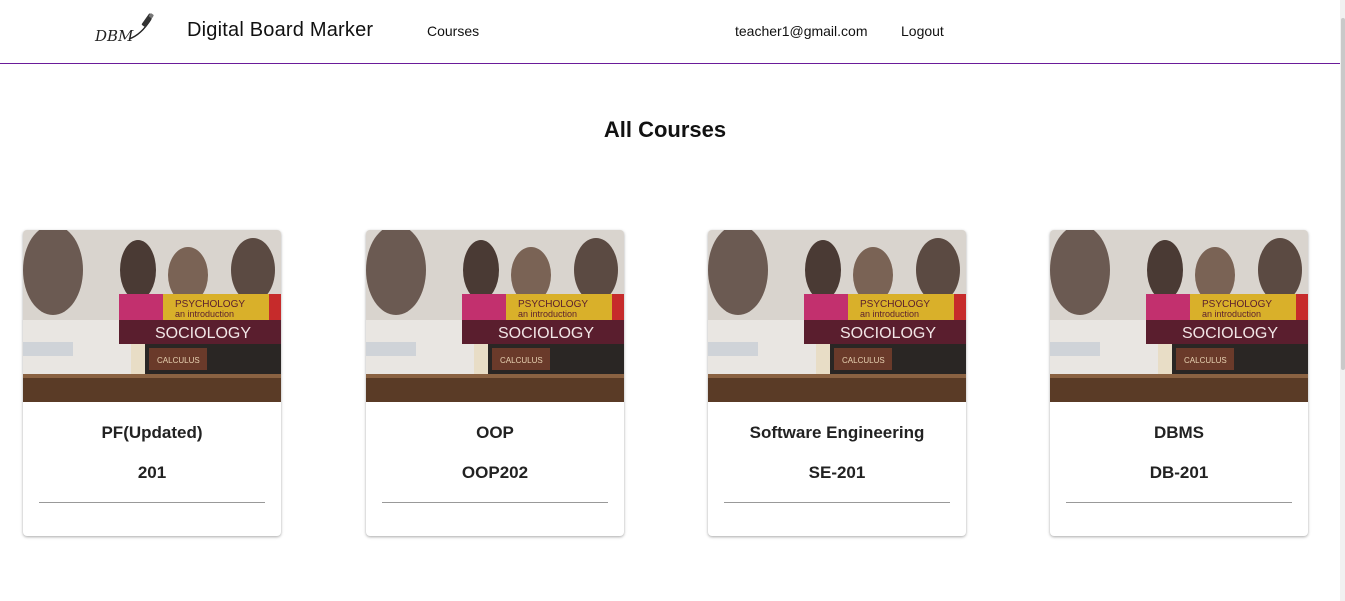 This screenshot has width=1345, height=601. Describe the element at coordinates (495, 432) in the screenshot. I see `course-name: OOP` at that location.